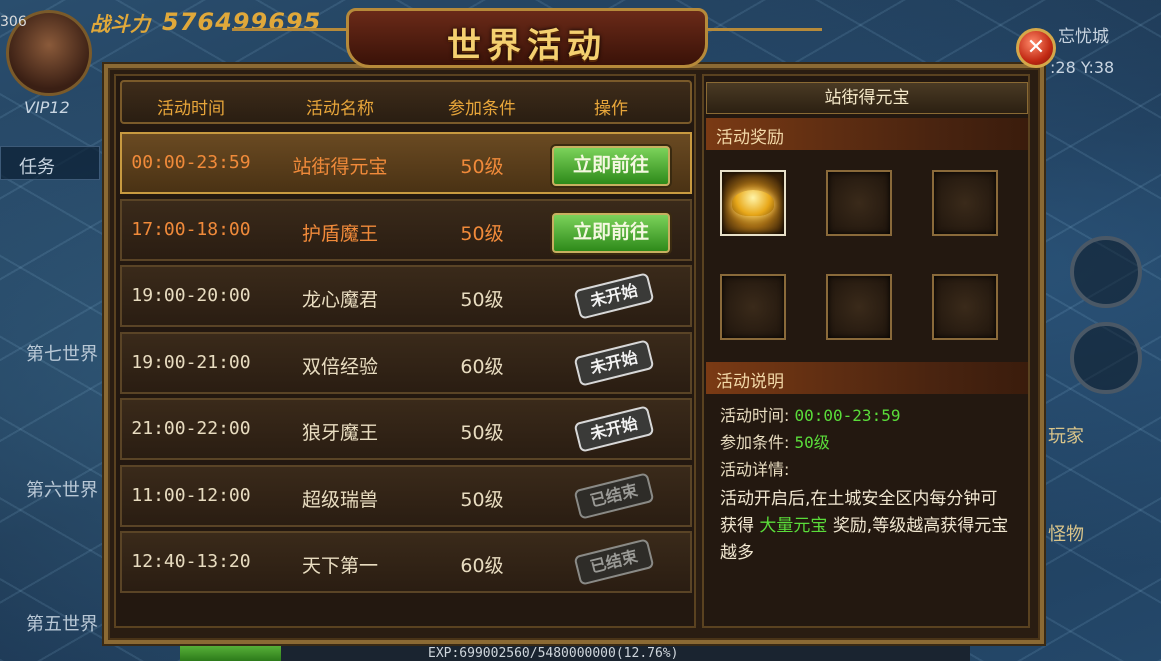  Describe the element at coordinates (867, 98) in the screenshot. I see `detail-title: 站街得元宝` at that location.